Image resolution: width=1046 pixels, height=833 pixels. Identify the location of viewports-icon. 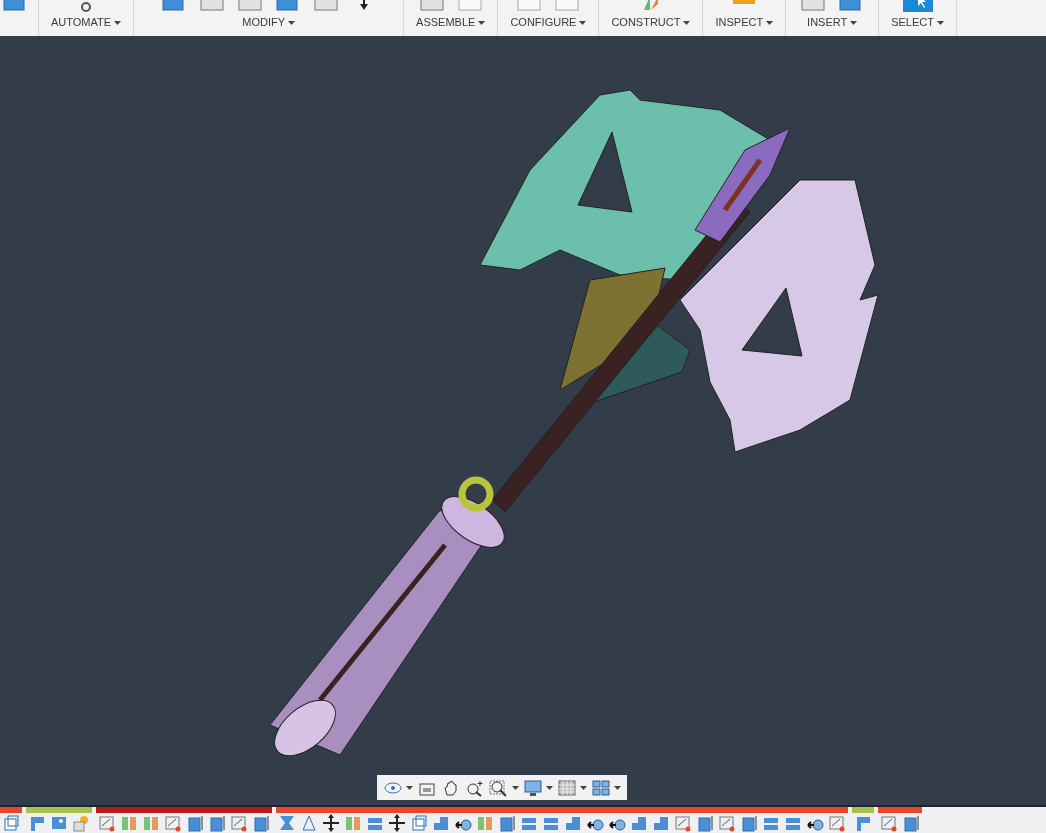
(601, 787).